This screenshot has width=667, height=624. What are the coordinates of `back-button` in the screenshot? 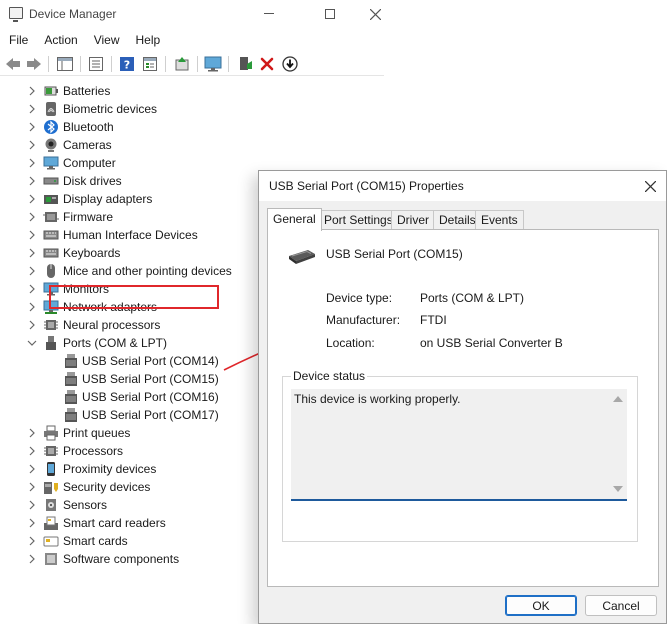 It's located at (13, 64).